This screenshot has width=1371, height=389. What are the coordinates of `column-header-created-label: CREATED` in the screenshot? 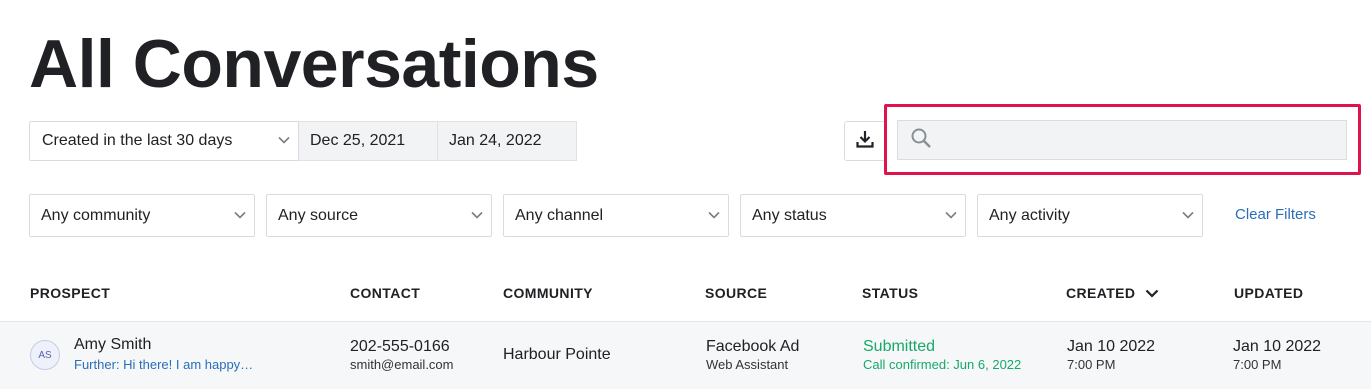 It's located at (1101, 293).